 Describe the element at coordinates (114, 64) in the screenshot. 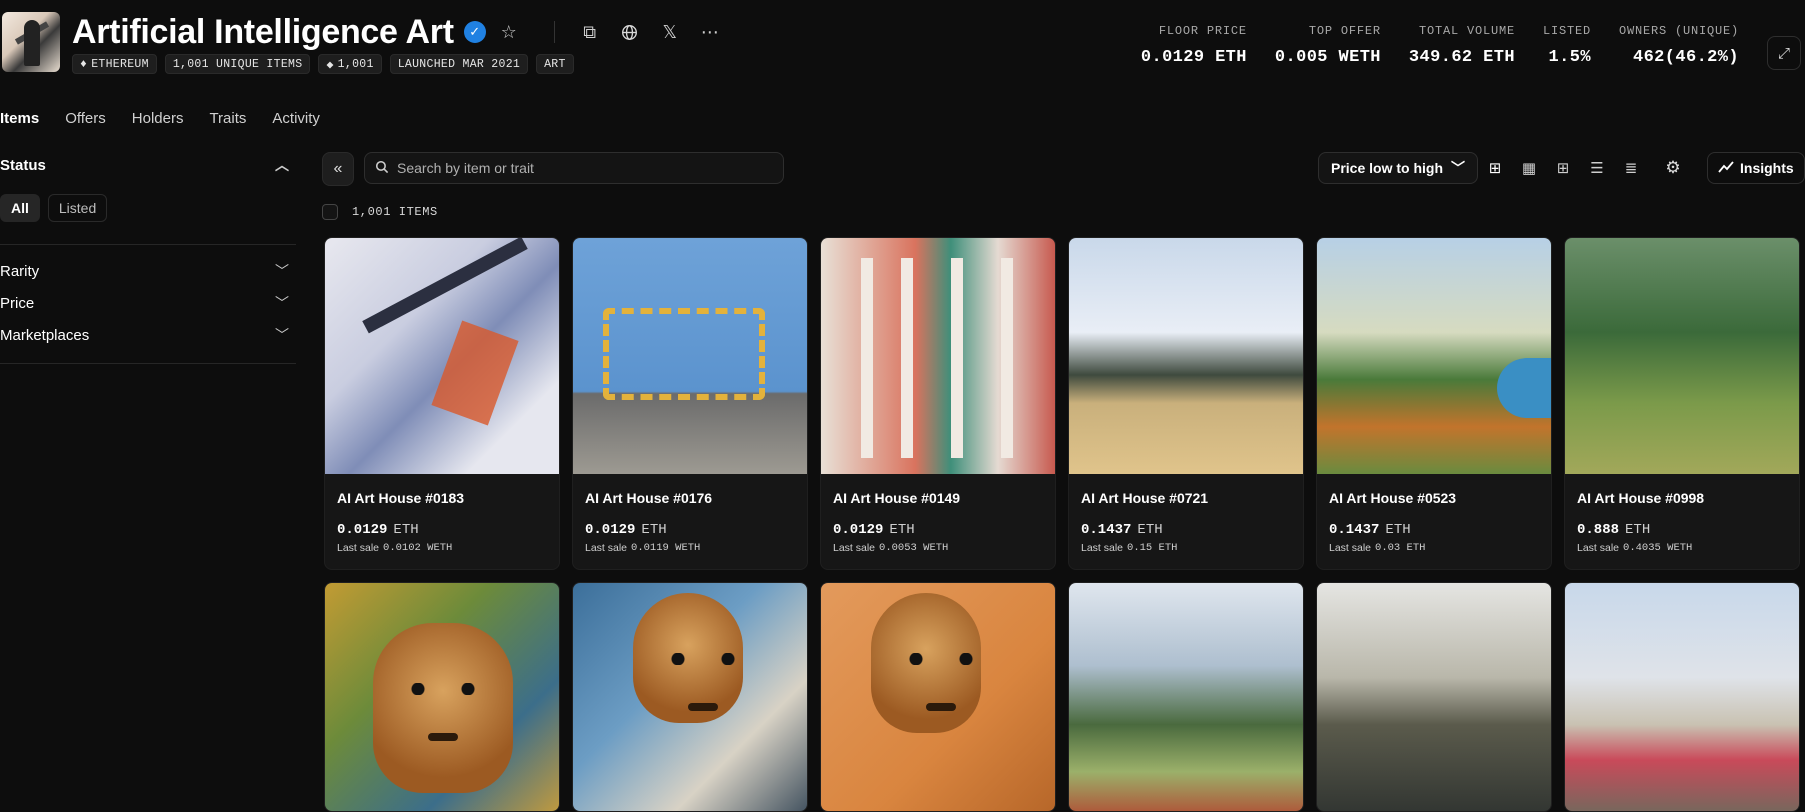

I see `chain-badge: ♦ ETHEREUM` at that location.